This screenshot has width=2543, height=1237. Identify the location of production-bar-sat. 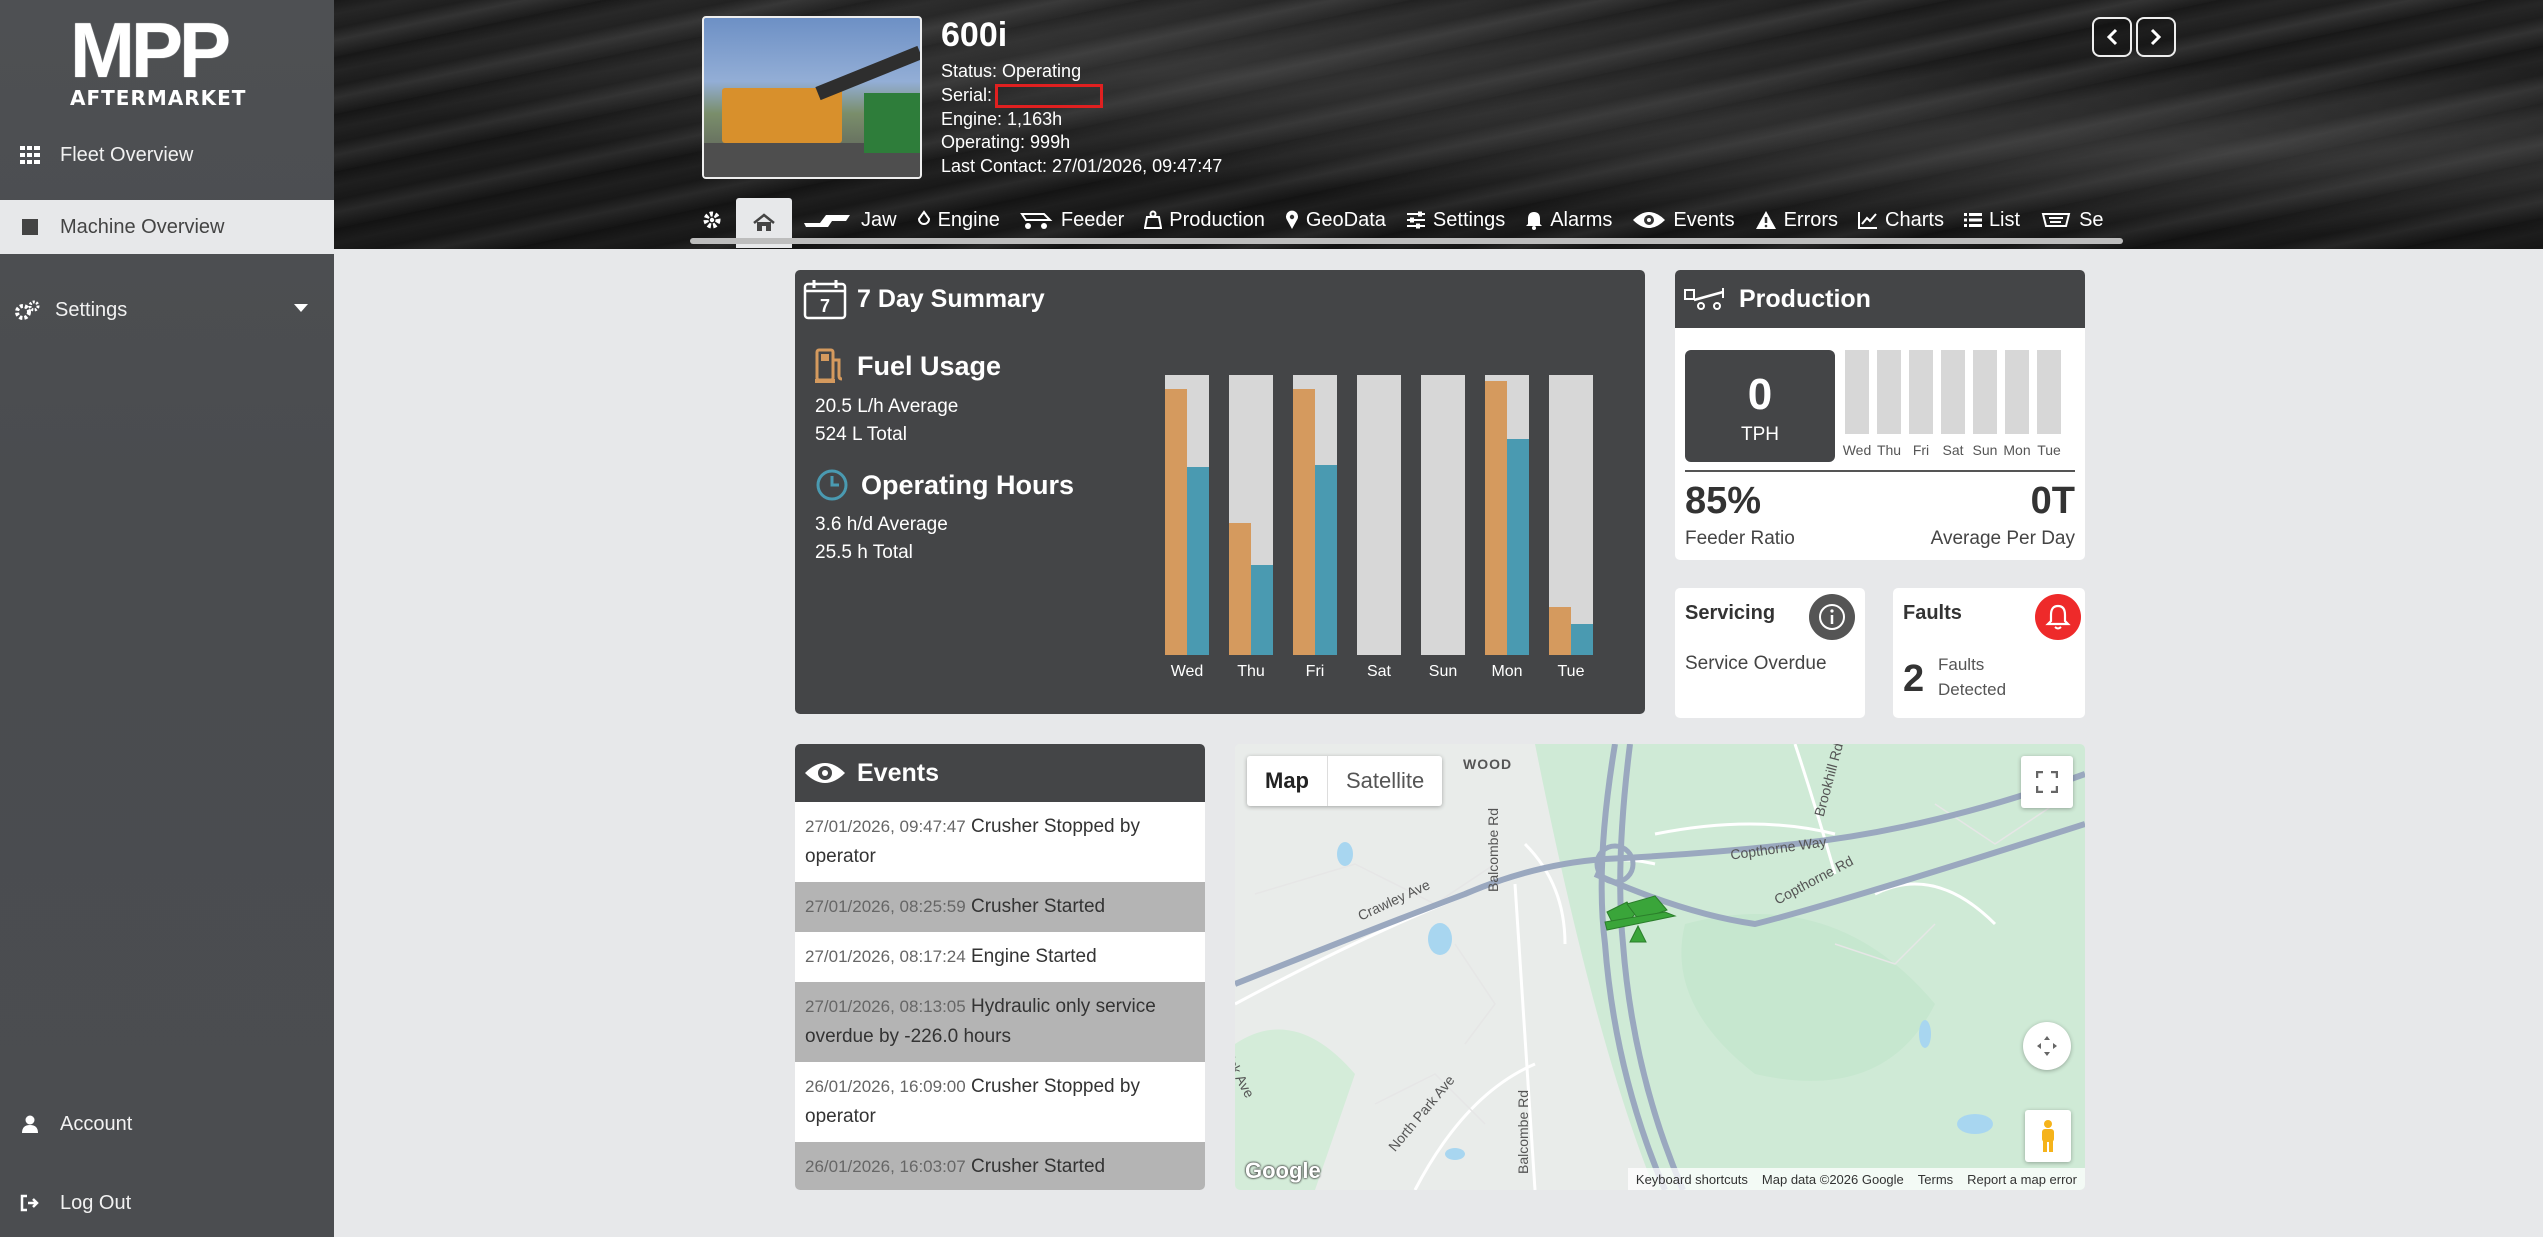
(1953, 392).